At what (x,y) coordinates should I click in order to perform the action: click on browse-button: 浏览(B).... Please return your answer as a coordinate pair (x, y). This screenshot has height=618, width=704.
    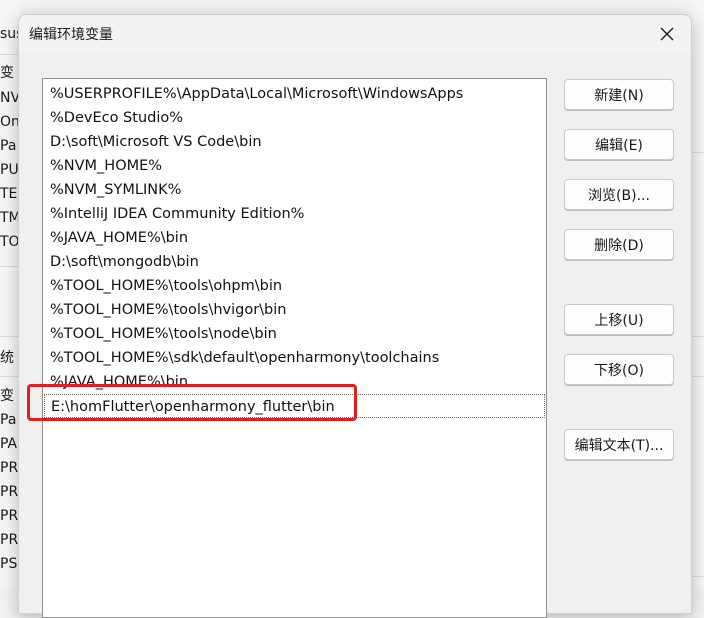
    Looking at the image, I should click on (619, 194).